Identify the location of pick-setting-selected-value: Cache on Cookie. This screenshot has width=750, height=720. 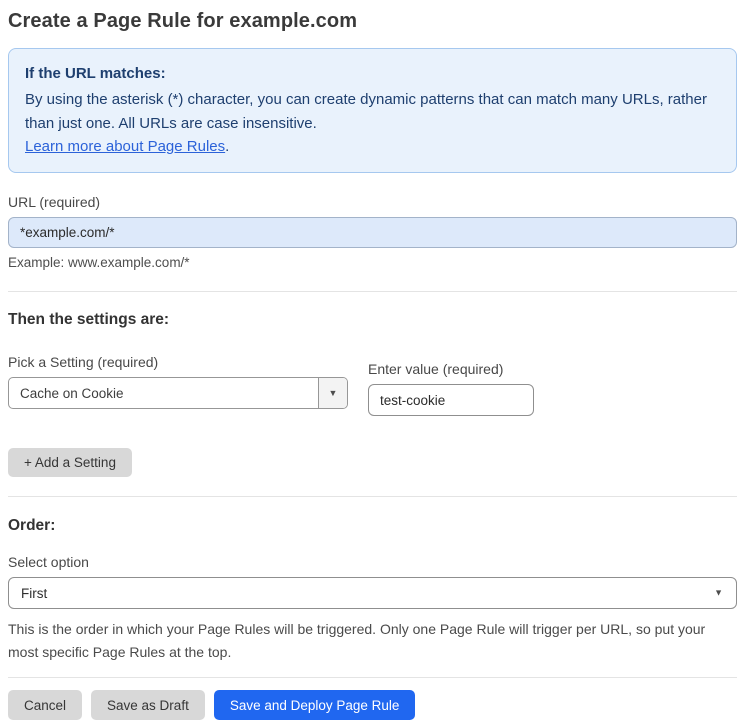
(72, 393).